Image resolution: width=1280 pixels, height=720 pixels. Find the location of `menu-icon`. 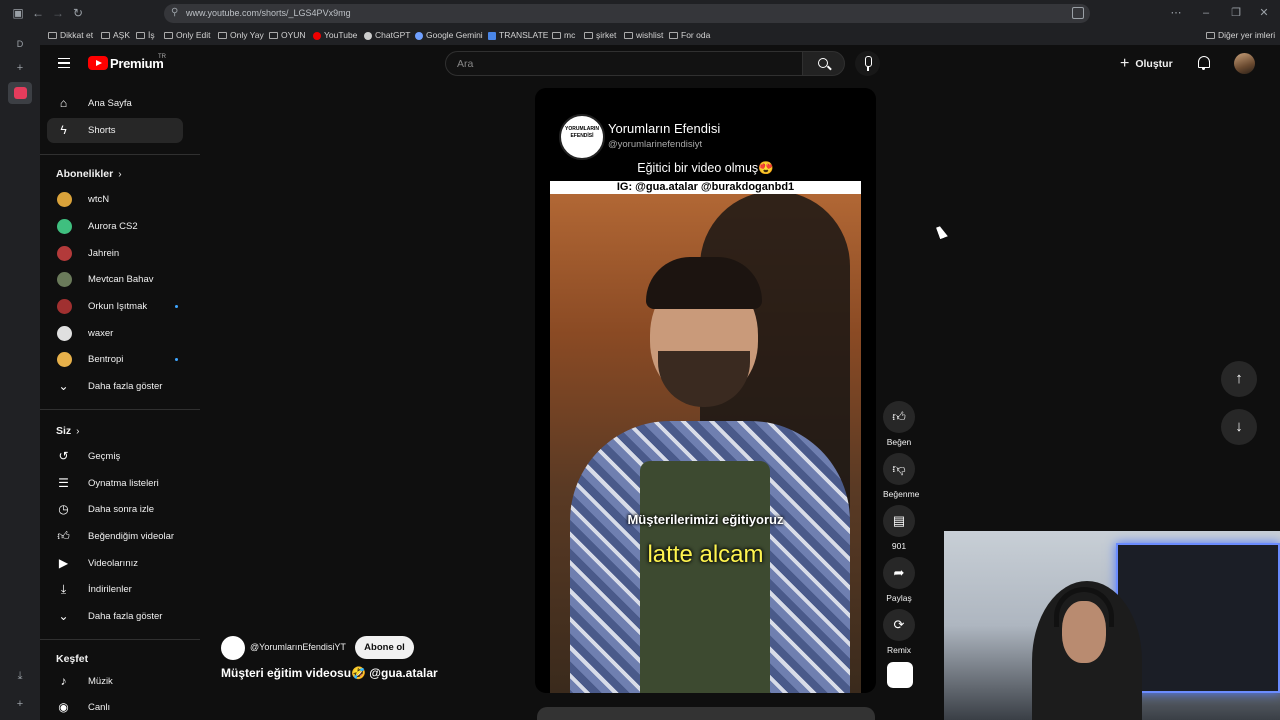

menu-icon is located at coordinates (64, 63).